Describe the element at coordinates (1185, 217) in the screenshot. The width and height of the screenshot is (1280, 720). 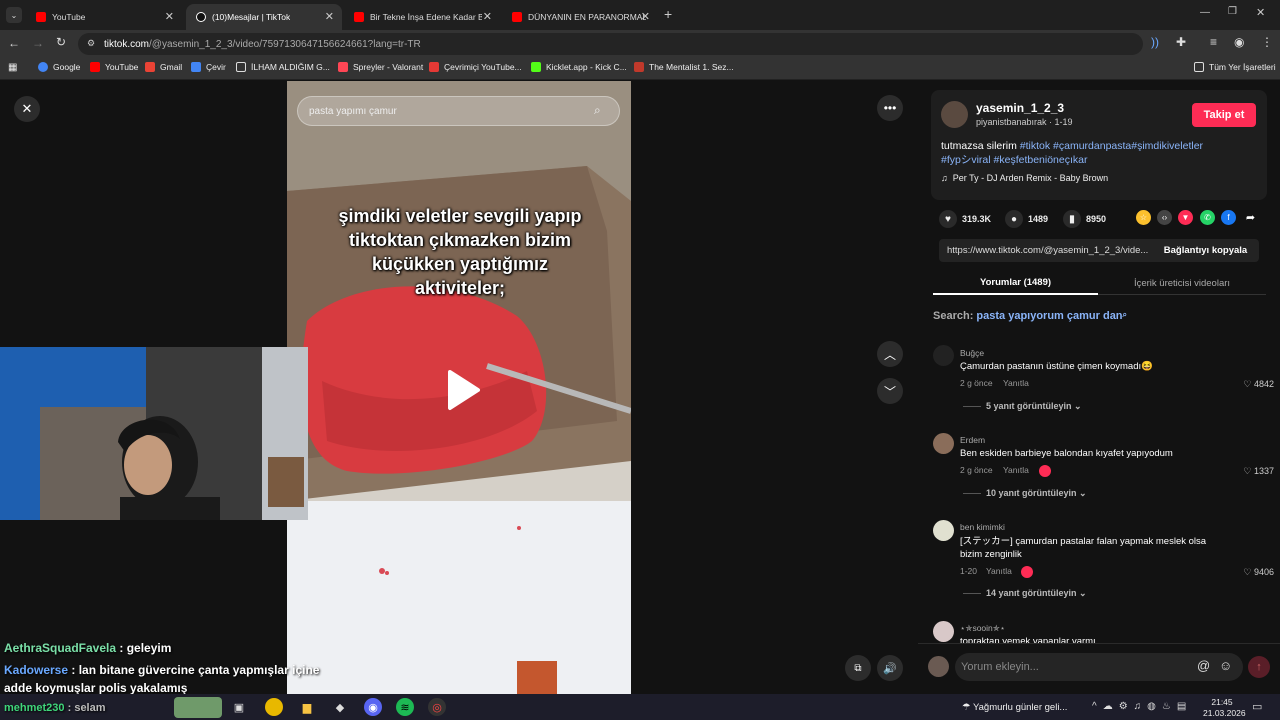
I see `repost-icon: ▼` at that location.